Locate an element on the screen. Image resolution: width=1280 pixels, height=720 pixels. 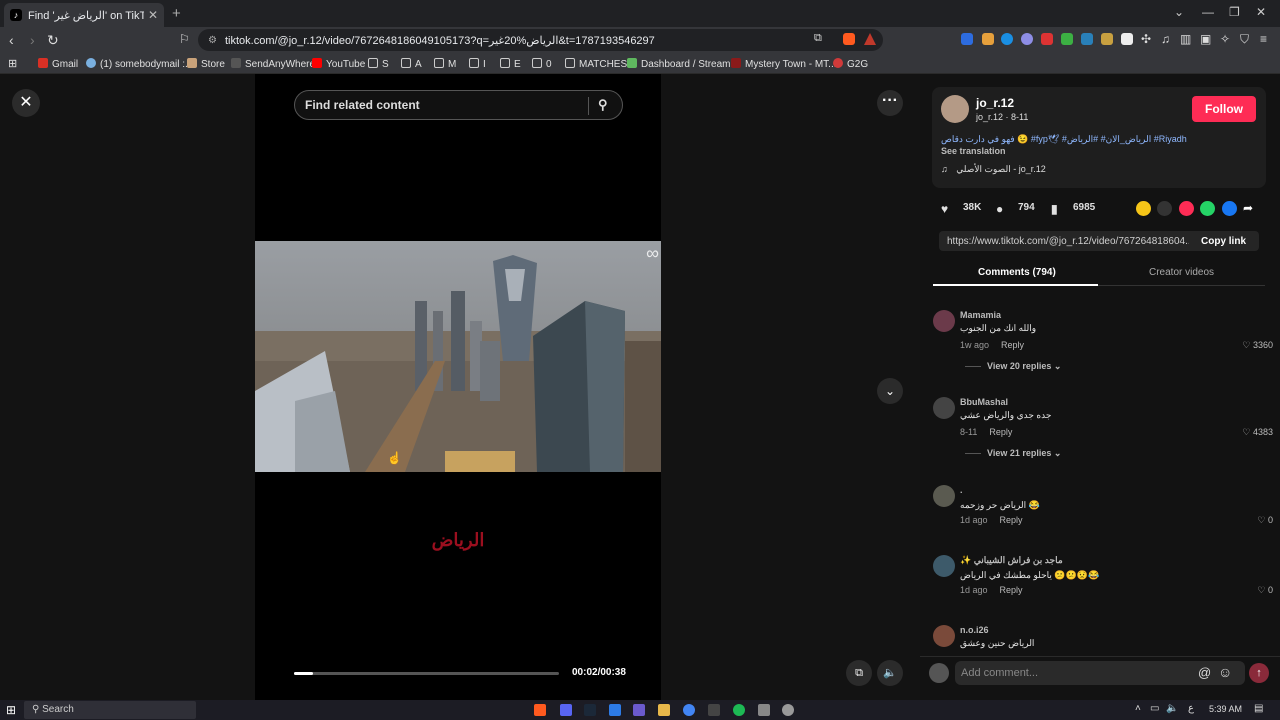
tab-creator-videos: Creator videos is located at coordinates (1181, 272).